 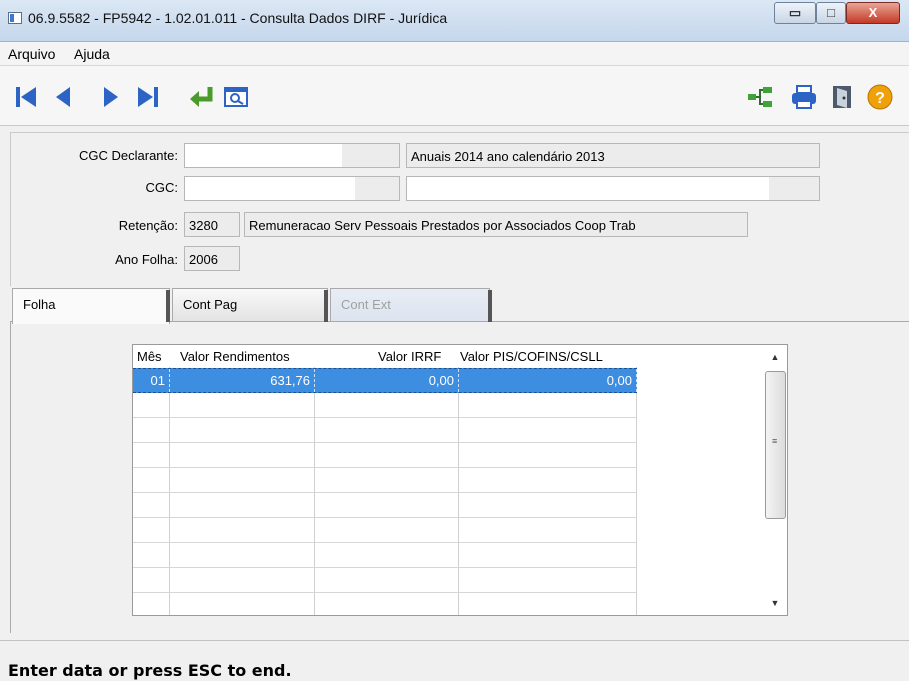 I want to click on return-icon, so click(x=202, y=97).